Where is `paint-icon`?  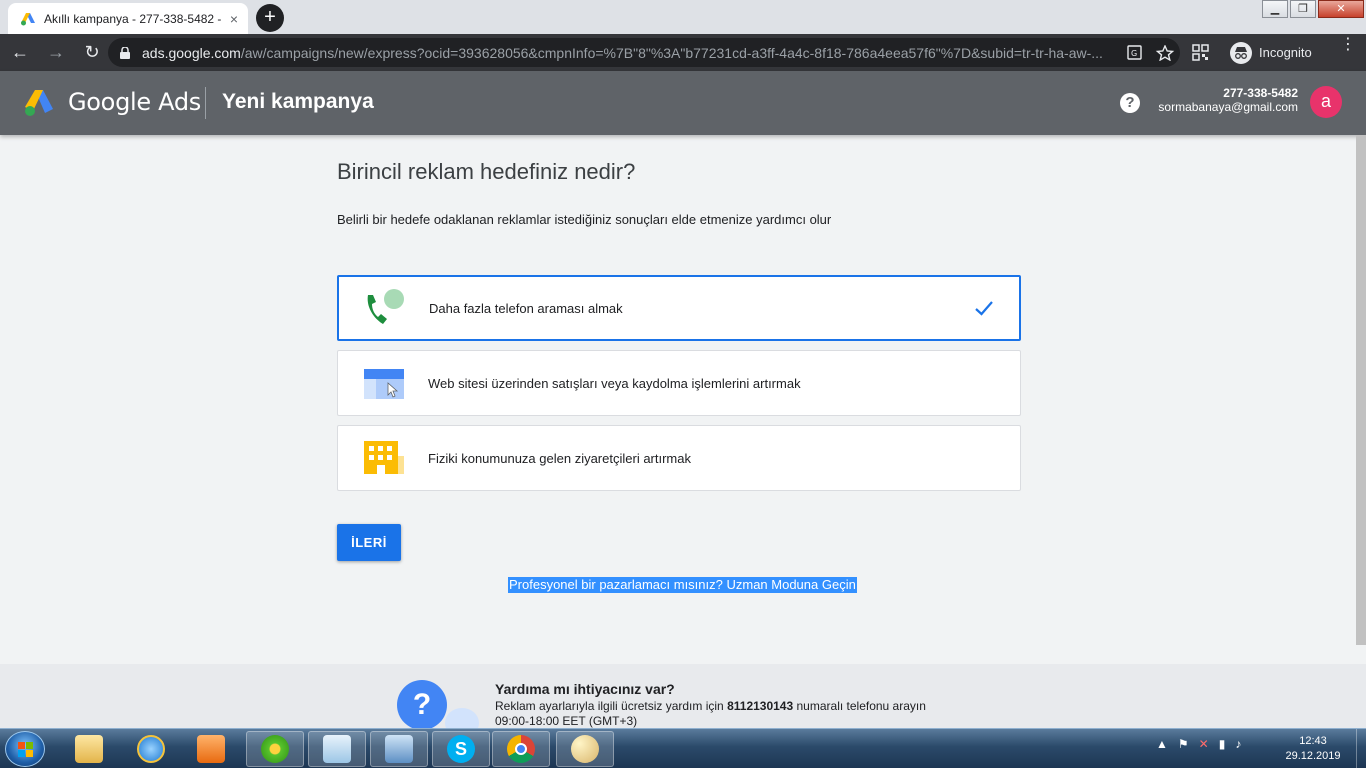 paint-icon is located at coordinates (585, 749).